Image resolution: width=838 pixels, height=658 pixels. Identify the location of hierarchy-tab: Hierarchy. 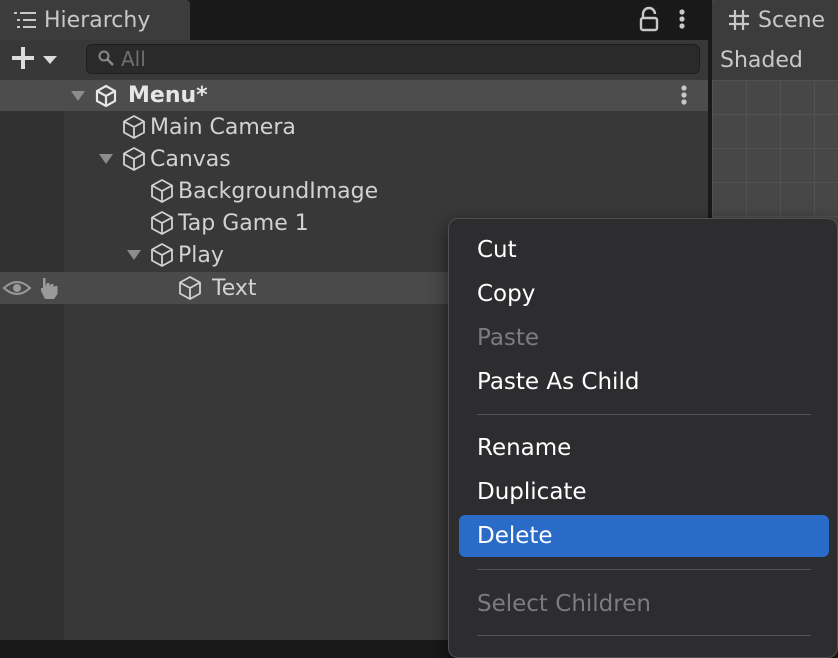
(95, 20).